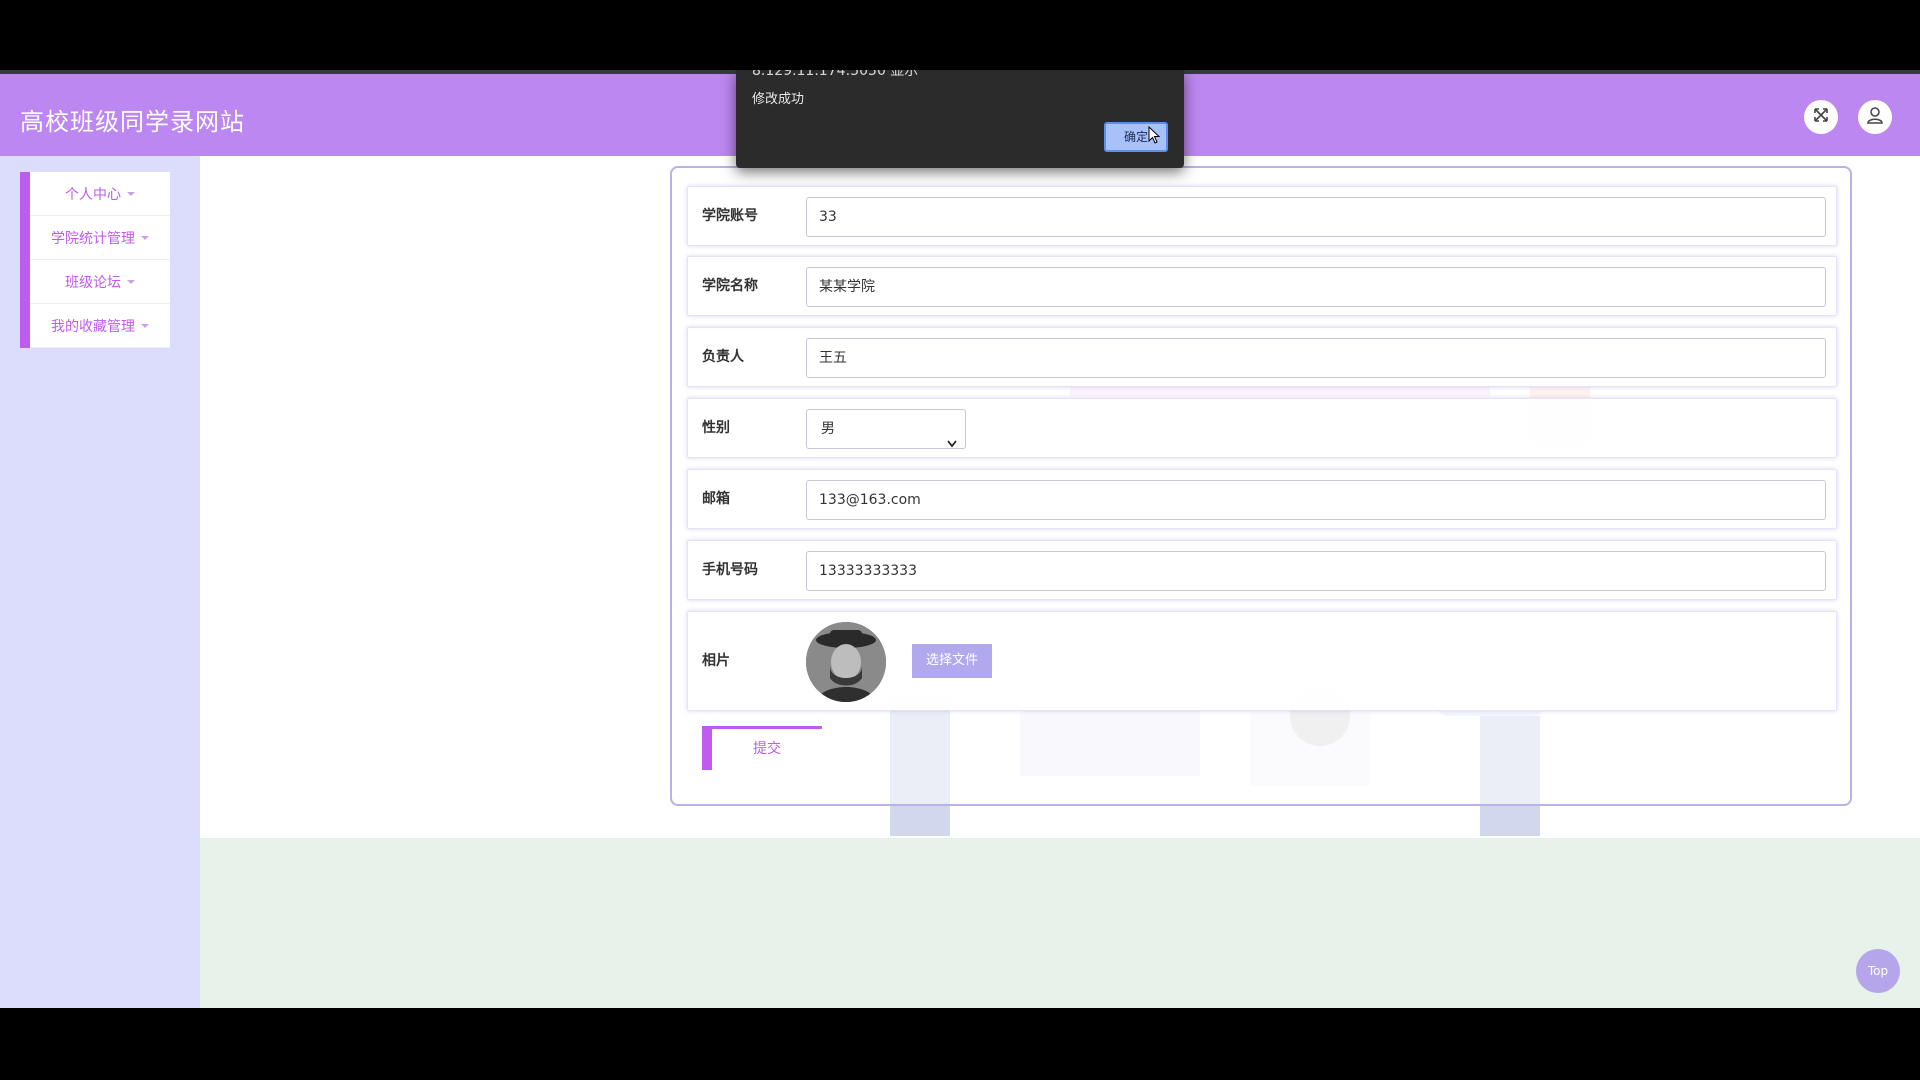 The image size is (1920, 1080). I want to click on sidebar-item-personal-center: 个人中心, so click(100, 194).